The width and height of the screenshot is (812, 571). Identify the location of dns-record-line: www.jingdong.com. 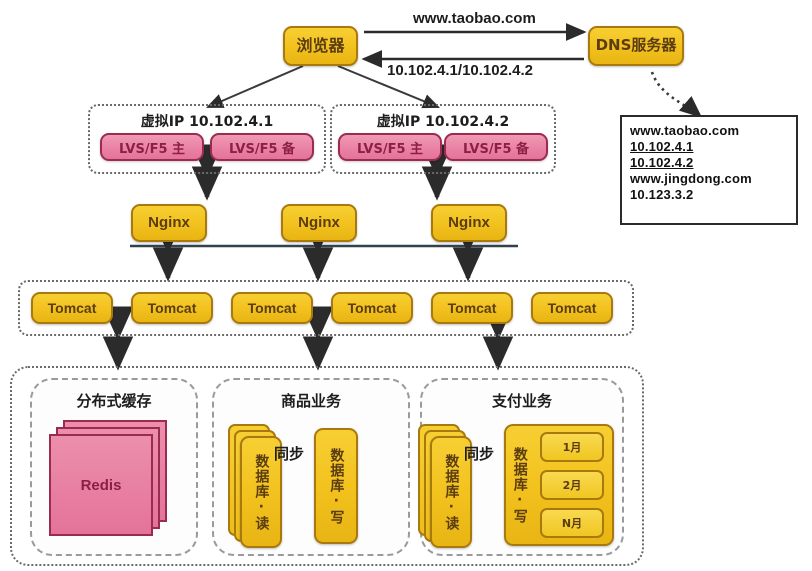
(691, 178).